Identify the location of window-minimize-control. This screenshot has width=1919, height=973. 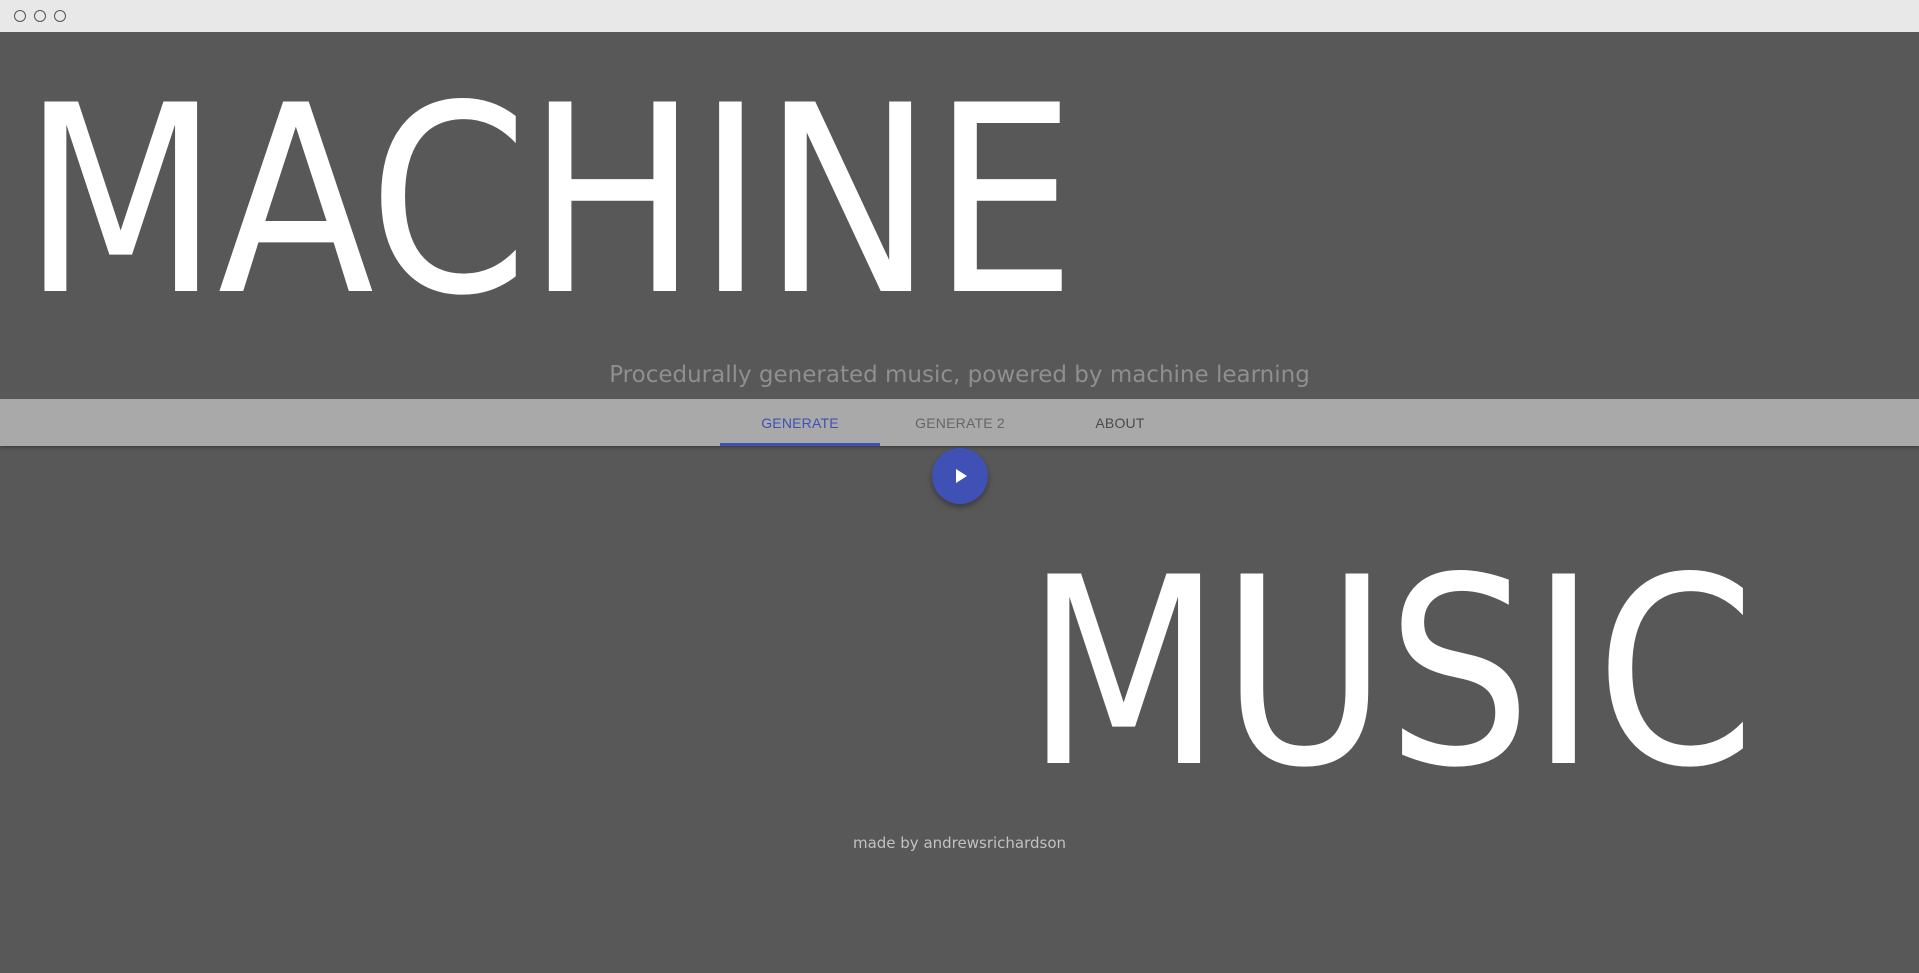
(40, 16).